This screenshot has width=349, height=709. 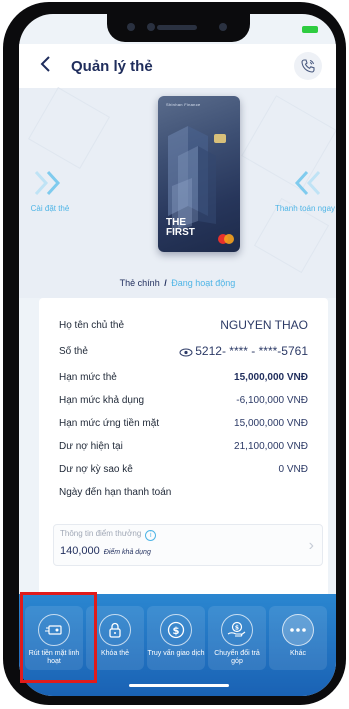 I want to click on card-settings-label: Cài đặt thẻ, so click(x=50, y=208).